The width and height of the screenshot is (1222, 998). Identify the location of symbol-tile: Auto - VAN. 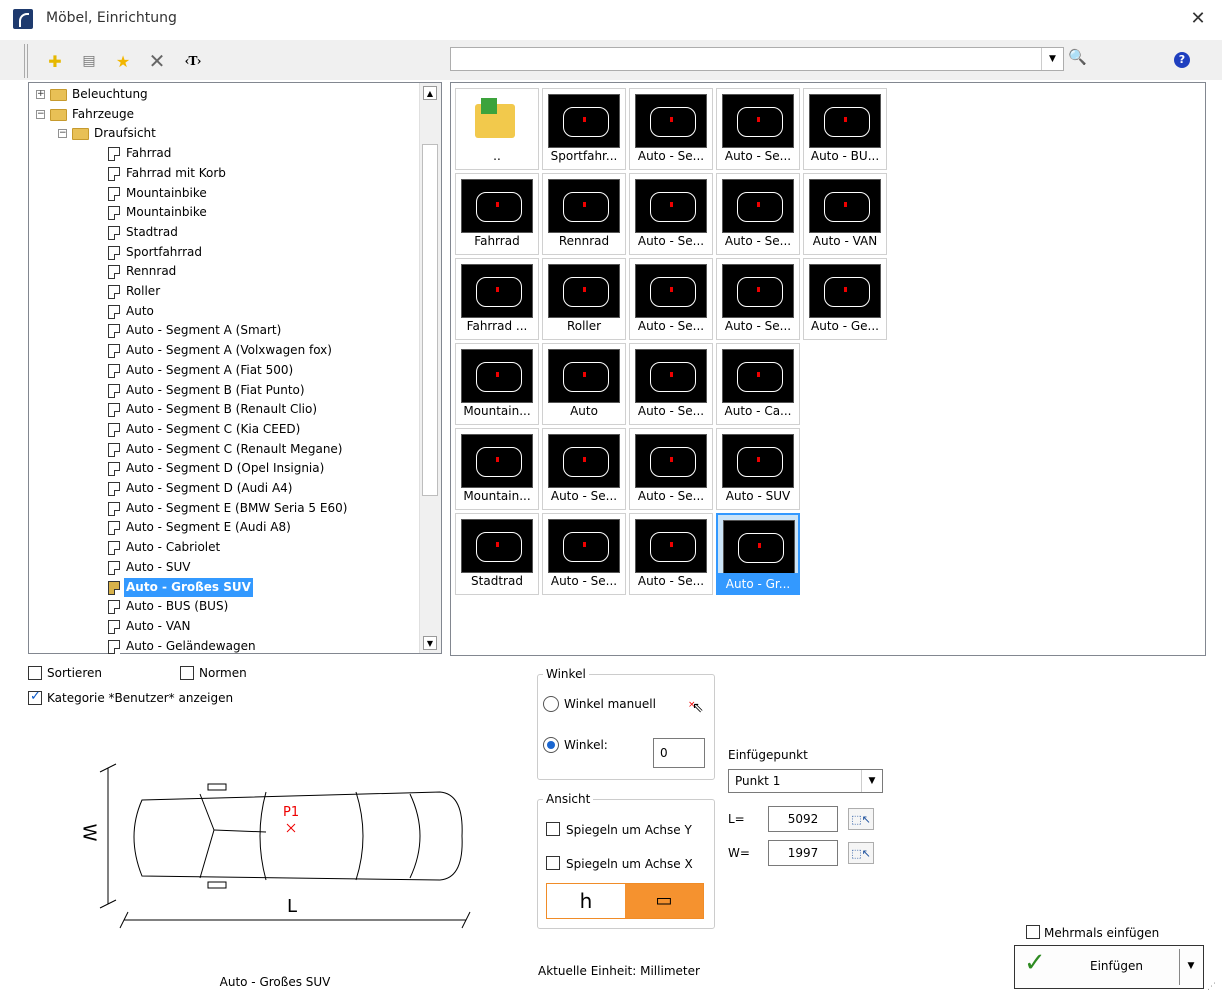
(845, 214).